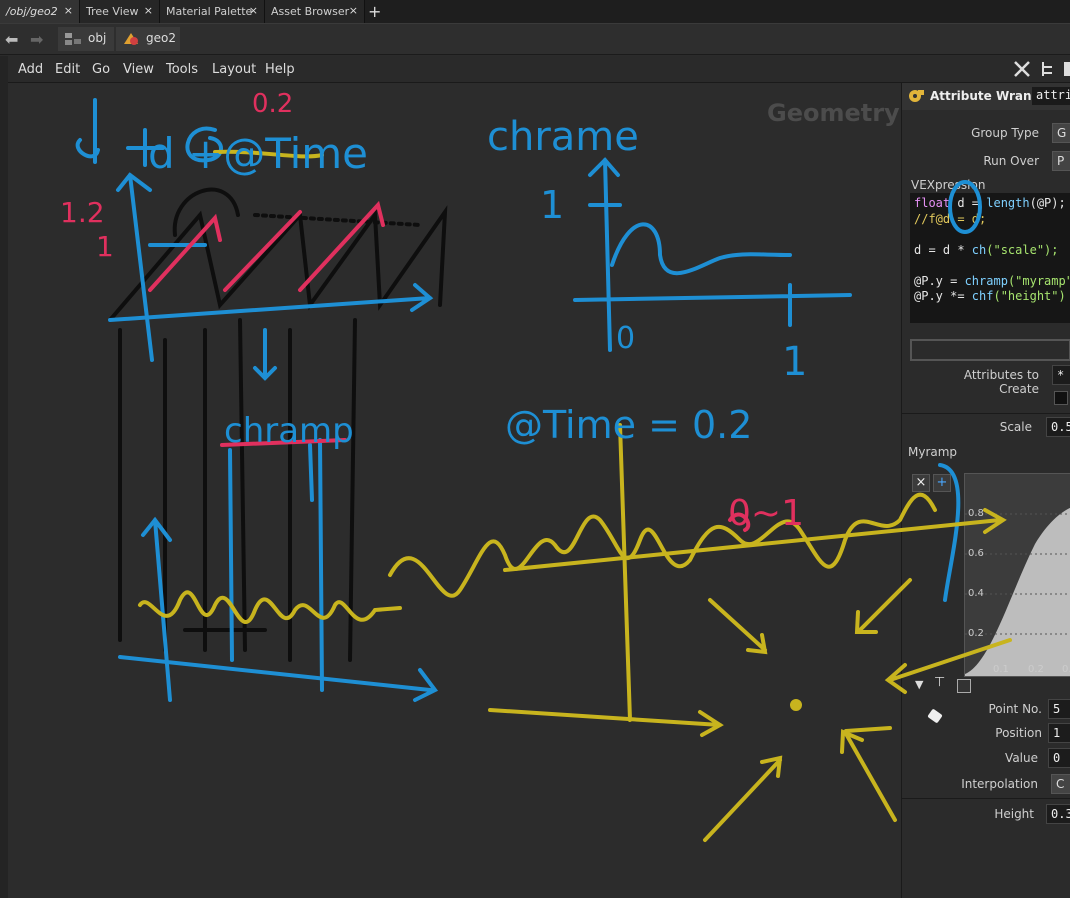 This screenshot has width=1070, height=898. Describe the element at coordinates (1011, 161) in the screenshot. I see `run-over-label: Run Over` at that location.